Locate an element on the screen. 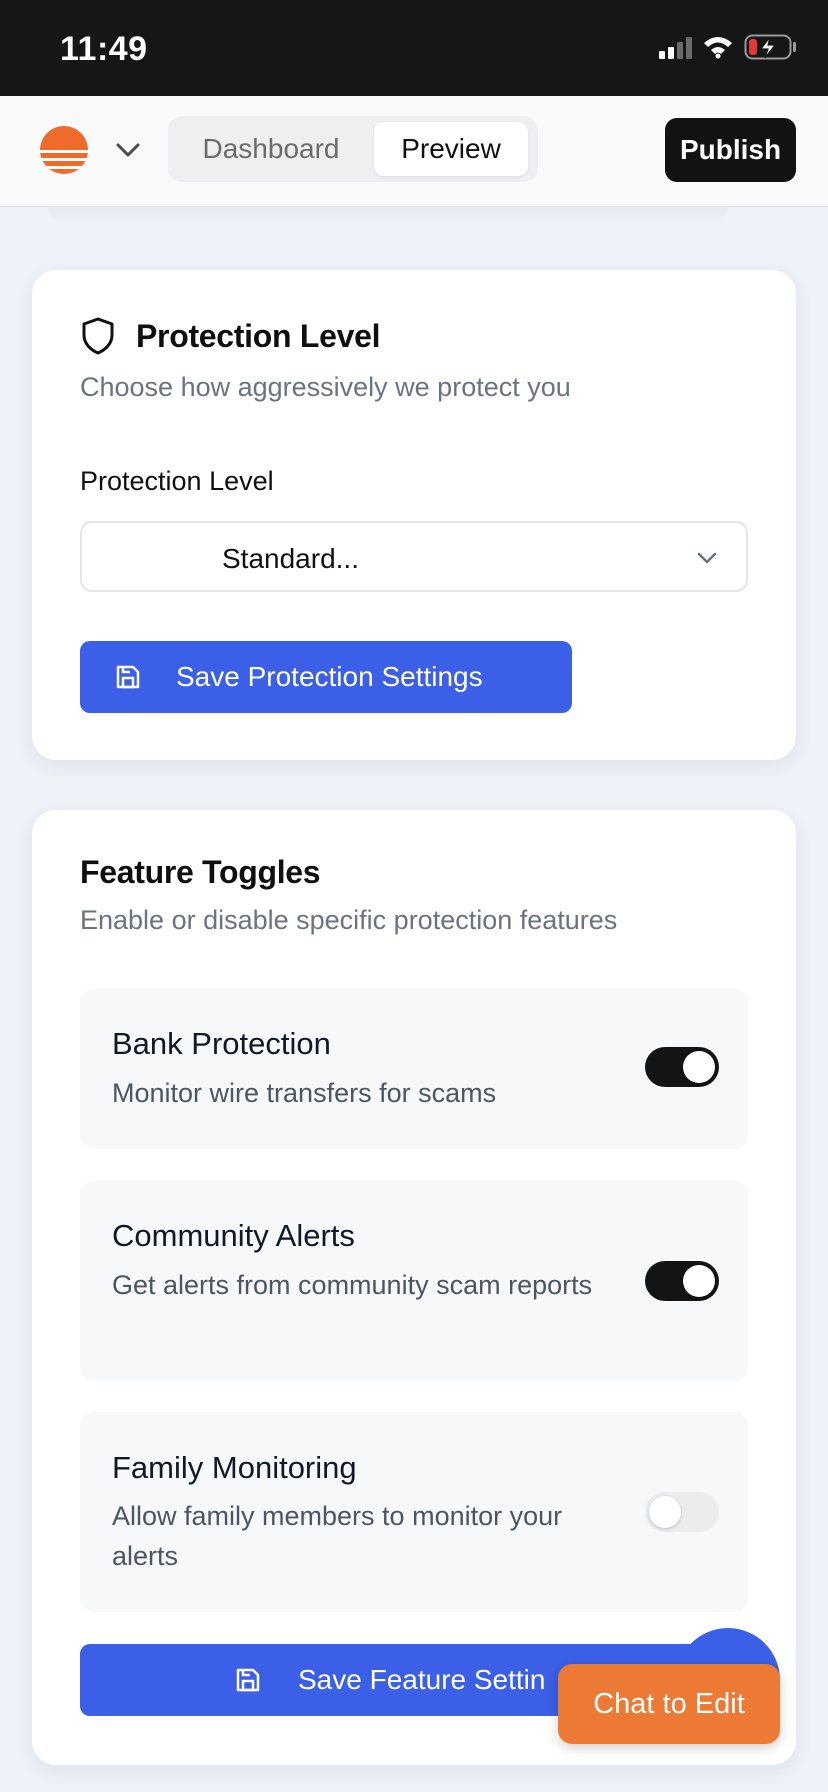  previous-card-edge is located at coordinates (388, 215).